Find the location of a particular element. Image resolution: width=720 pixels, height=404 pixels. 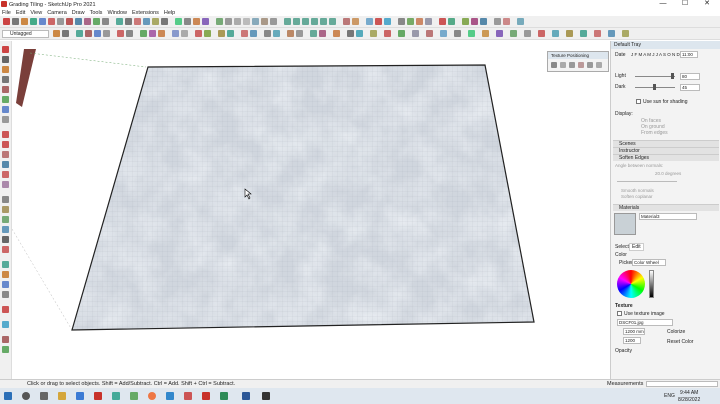

section-cuts-icon is located at coordinates (299, 33).